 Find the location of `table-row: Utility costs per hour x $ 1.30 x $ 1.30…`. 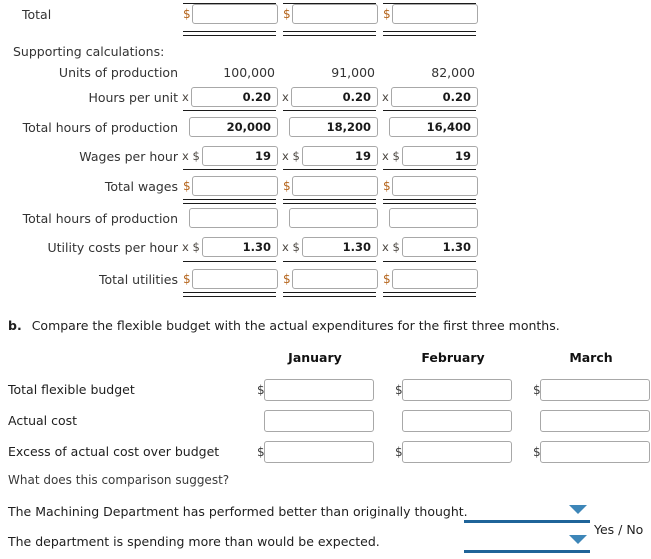

table-row: Utility costs per hour x $ 1.30 x $ 1.30… is located at coordinates (325, 247).